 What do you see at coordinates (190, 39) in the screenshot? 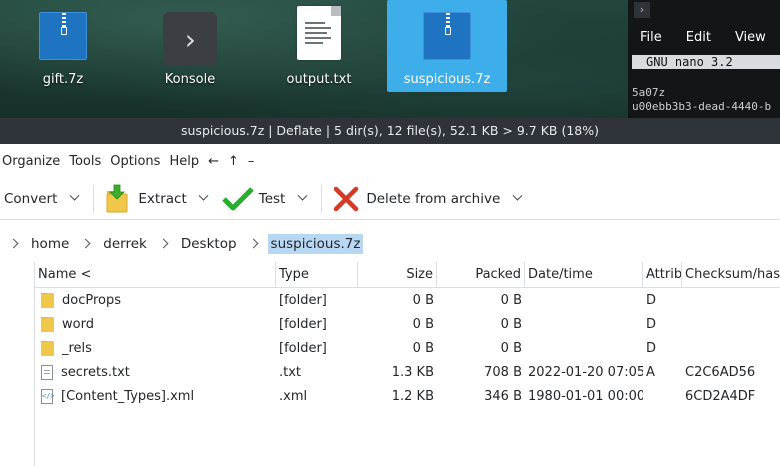
I see `terminal-icon: ›` at bounding box center [190, 39].